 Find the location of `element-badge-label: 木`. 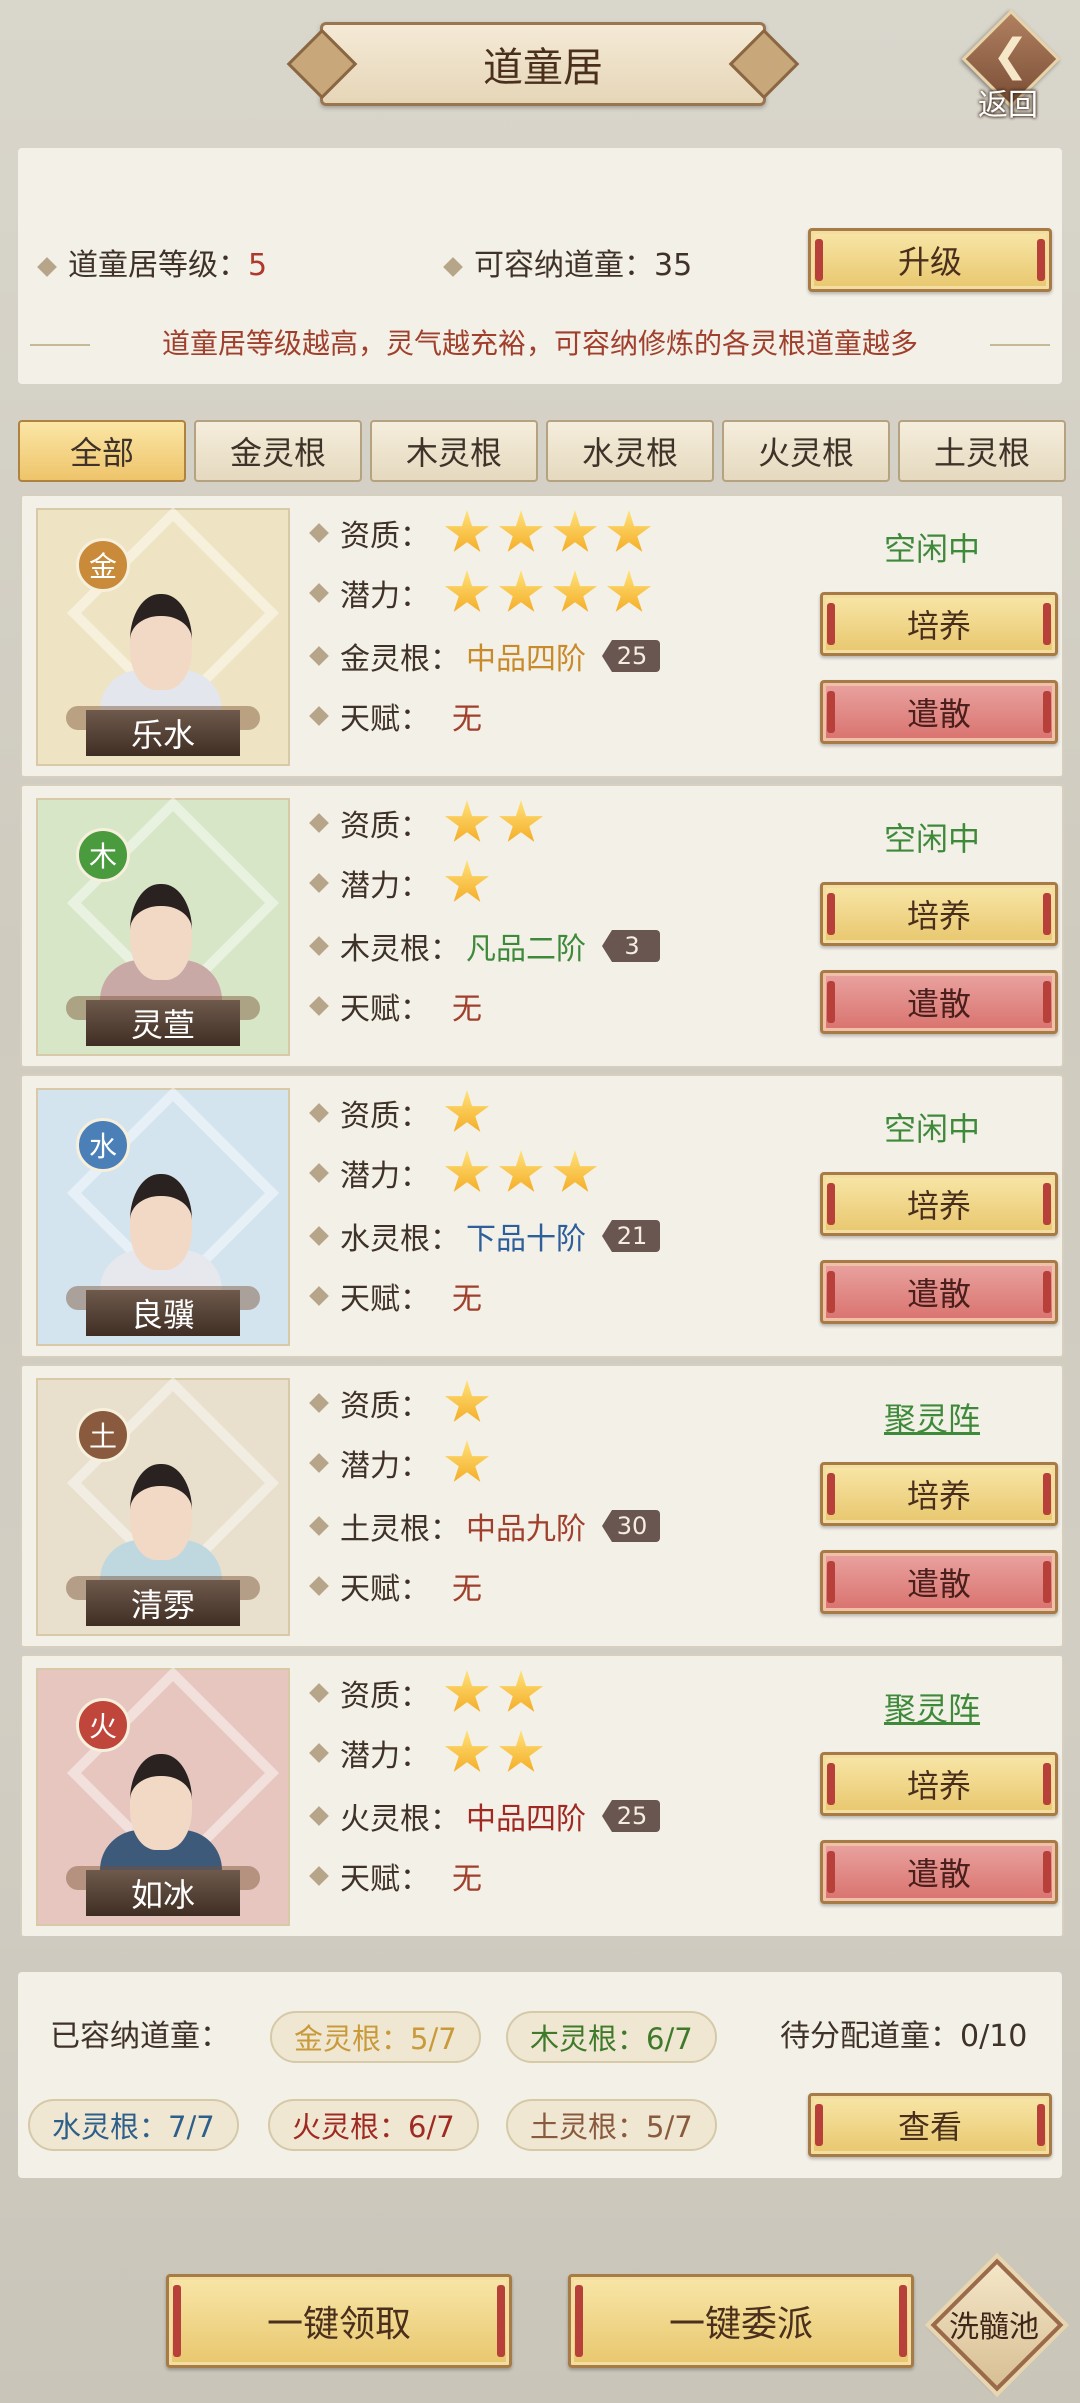

element-badge-label: 木 is located at coordinates (102, 856).